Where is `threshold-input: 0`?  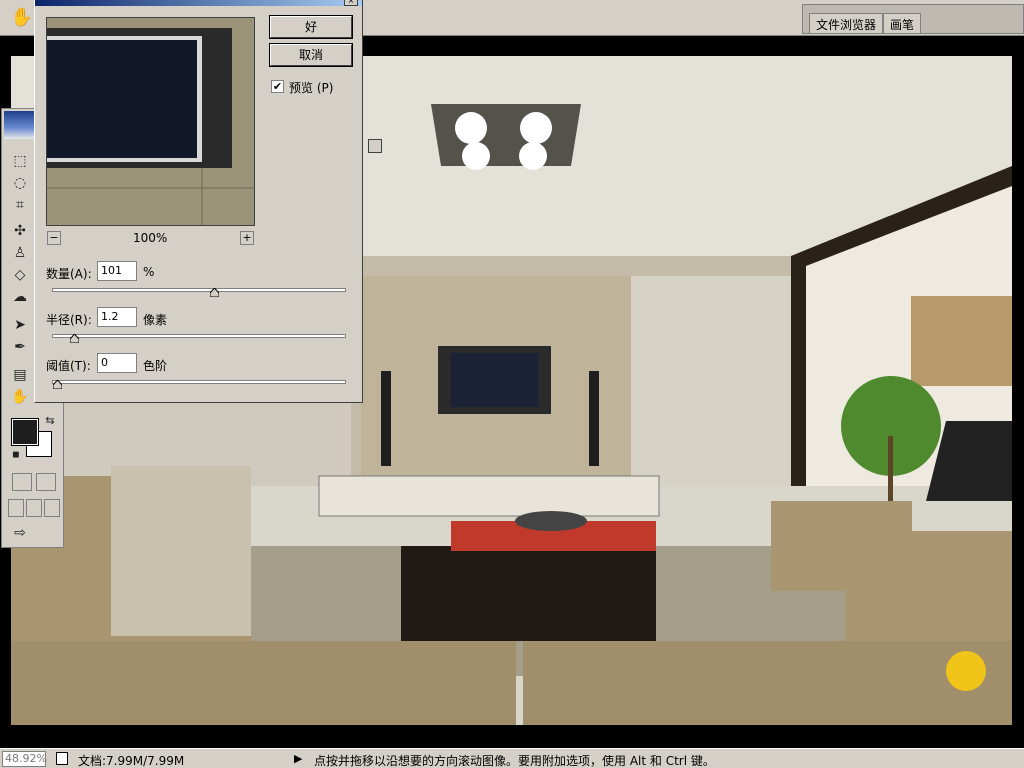 threshold-input: 0 is located at coordinates (117, 363).